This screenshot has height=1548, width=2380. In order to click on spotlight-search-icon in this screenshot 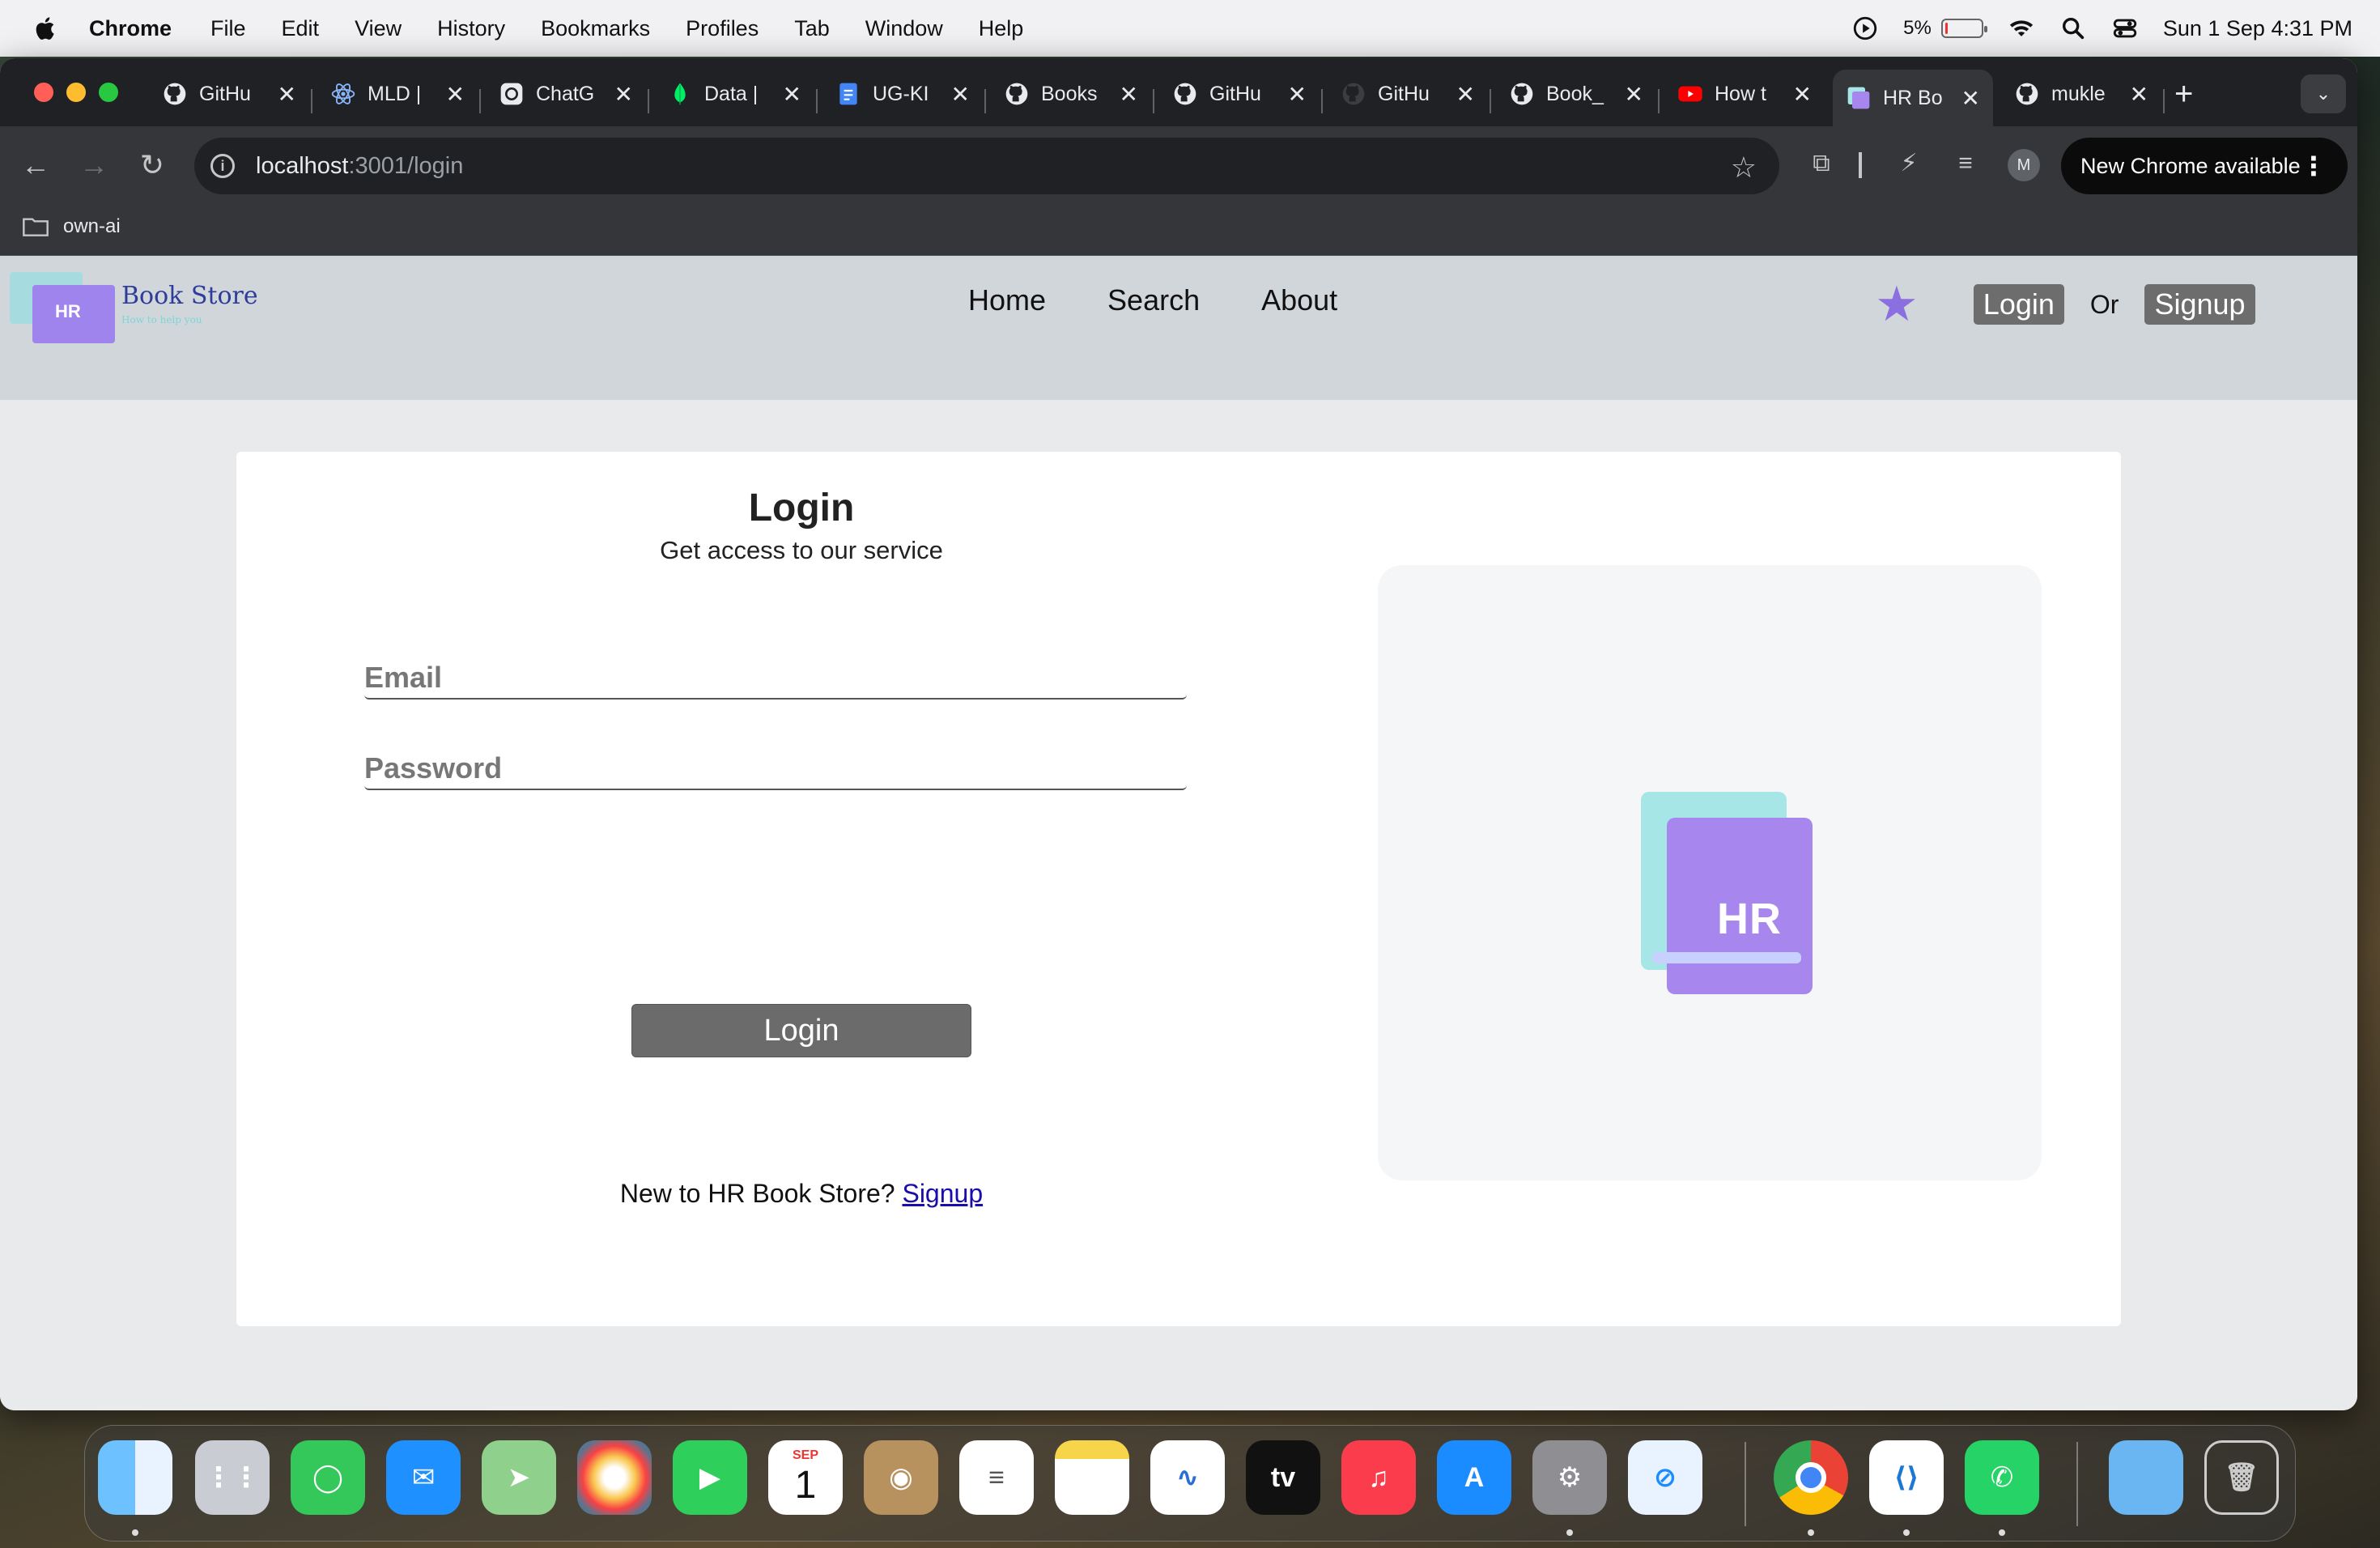, I will do `click(2073, 29)`.